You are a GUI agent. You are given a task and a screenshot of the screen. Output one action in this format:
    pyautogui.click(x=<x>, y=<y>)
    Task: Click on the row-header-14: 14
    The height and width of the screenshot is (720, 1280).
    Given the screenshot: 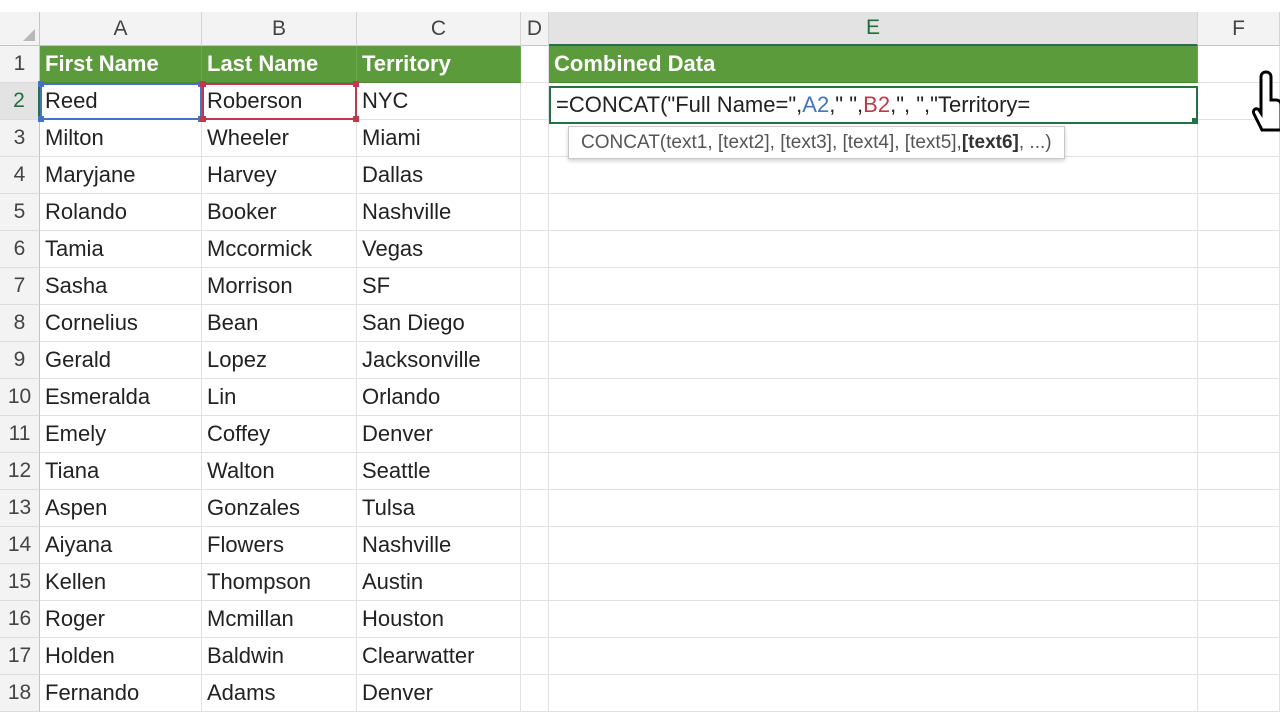 What is the action you would take?
    pyautogui.click(x=20, y=545)
    